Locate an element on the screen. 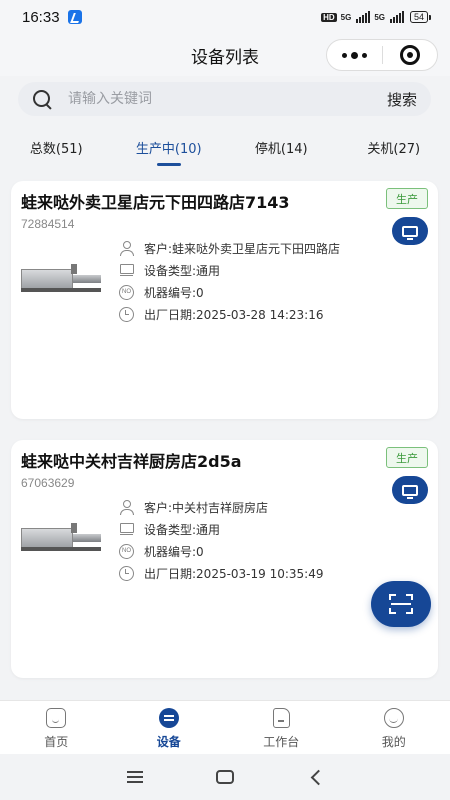 The width and height of the screenshot is (450, 800). factory-date-text: 出厂日期:2025-03-28 14:23:16 is located at coordinates (234, 314).